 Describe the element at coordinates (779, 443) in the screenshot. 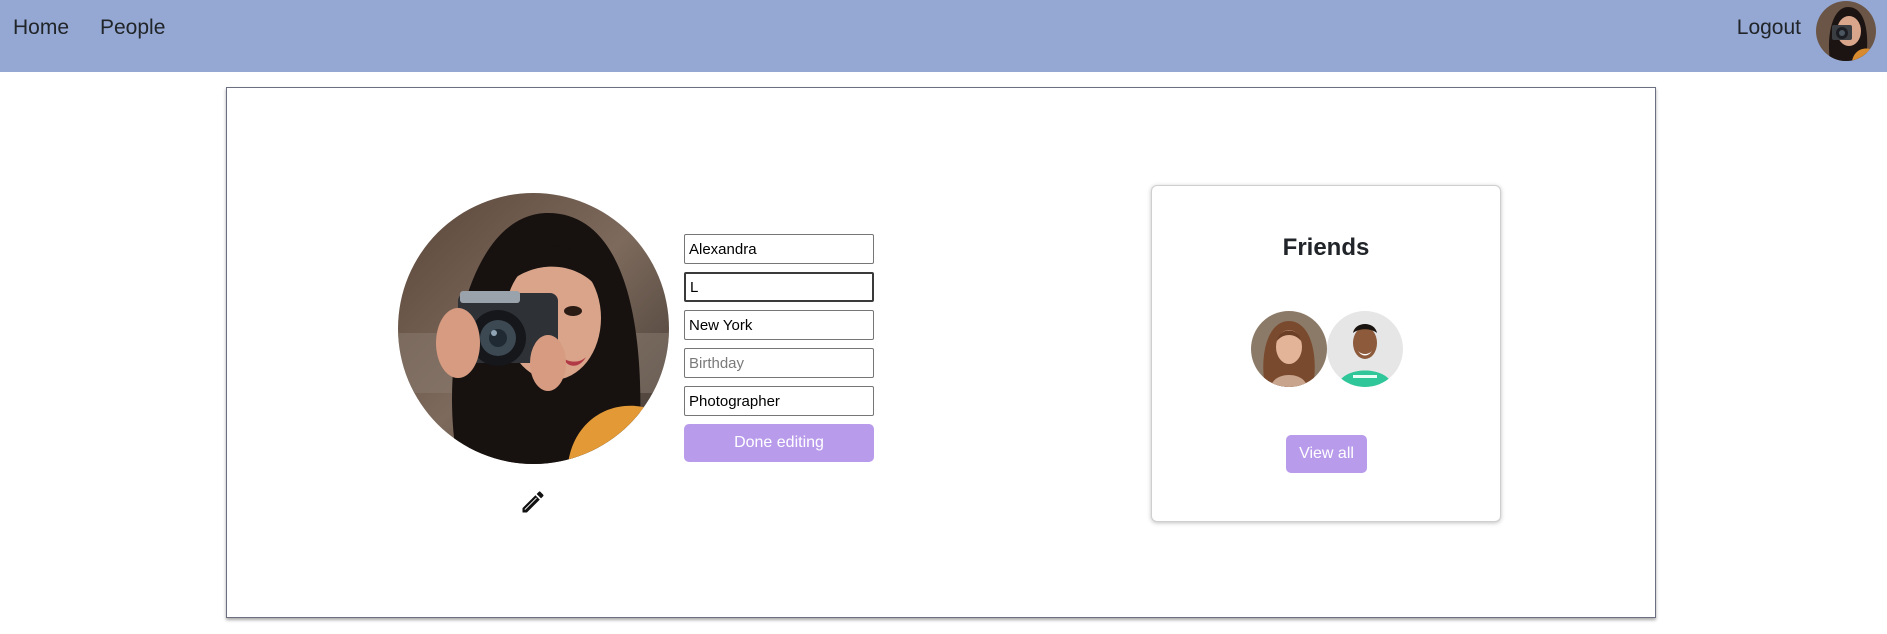

I see `done-editing-button: Done editing` at that location.